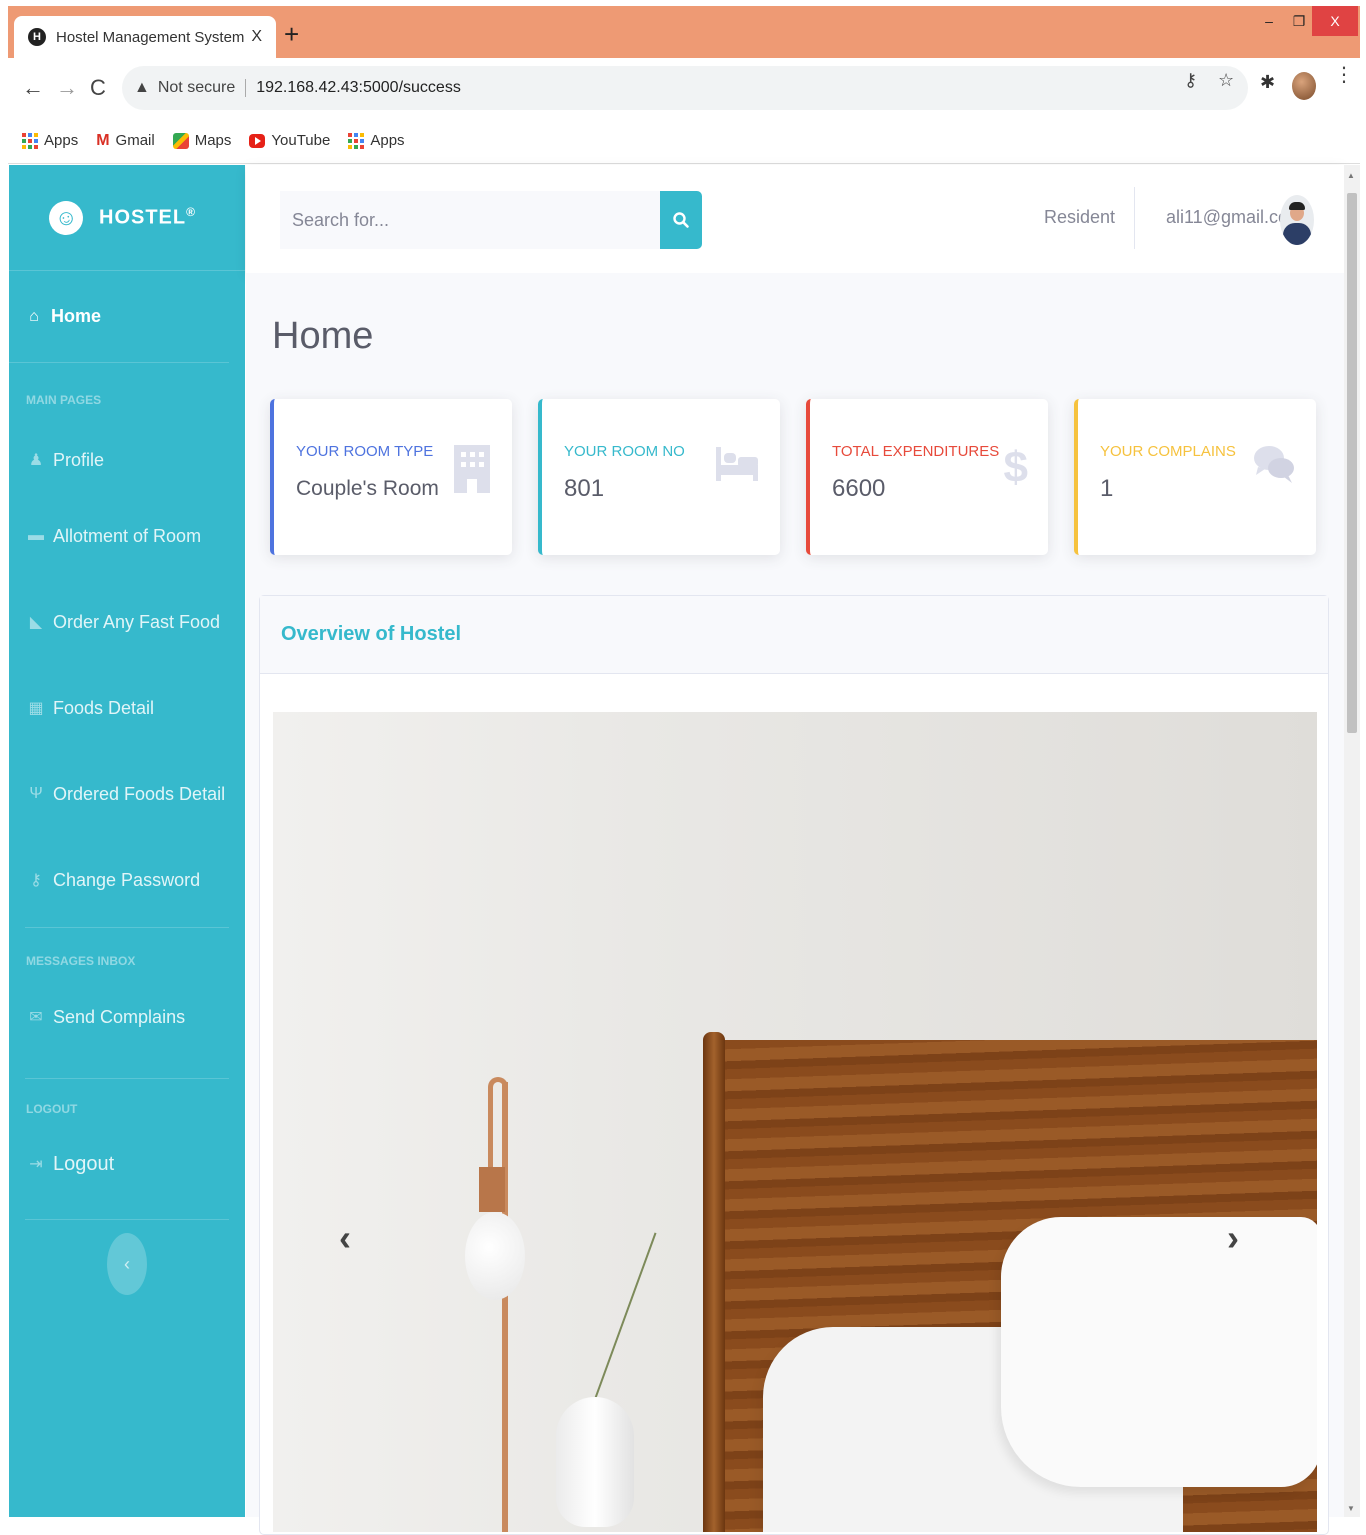 The image size is (1366, 1535). Describe the element at coordinates (859, 488) in the screenshot. I see `card-value: 6600` at that location.